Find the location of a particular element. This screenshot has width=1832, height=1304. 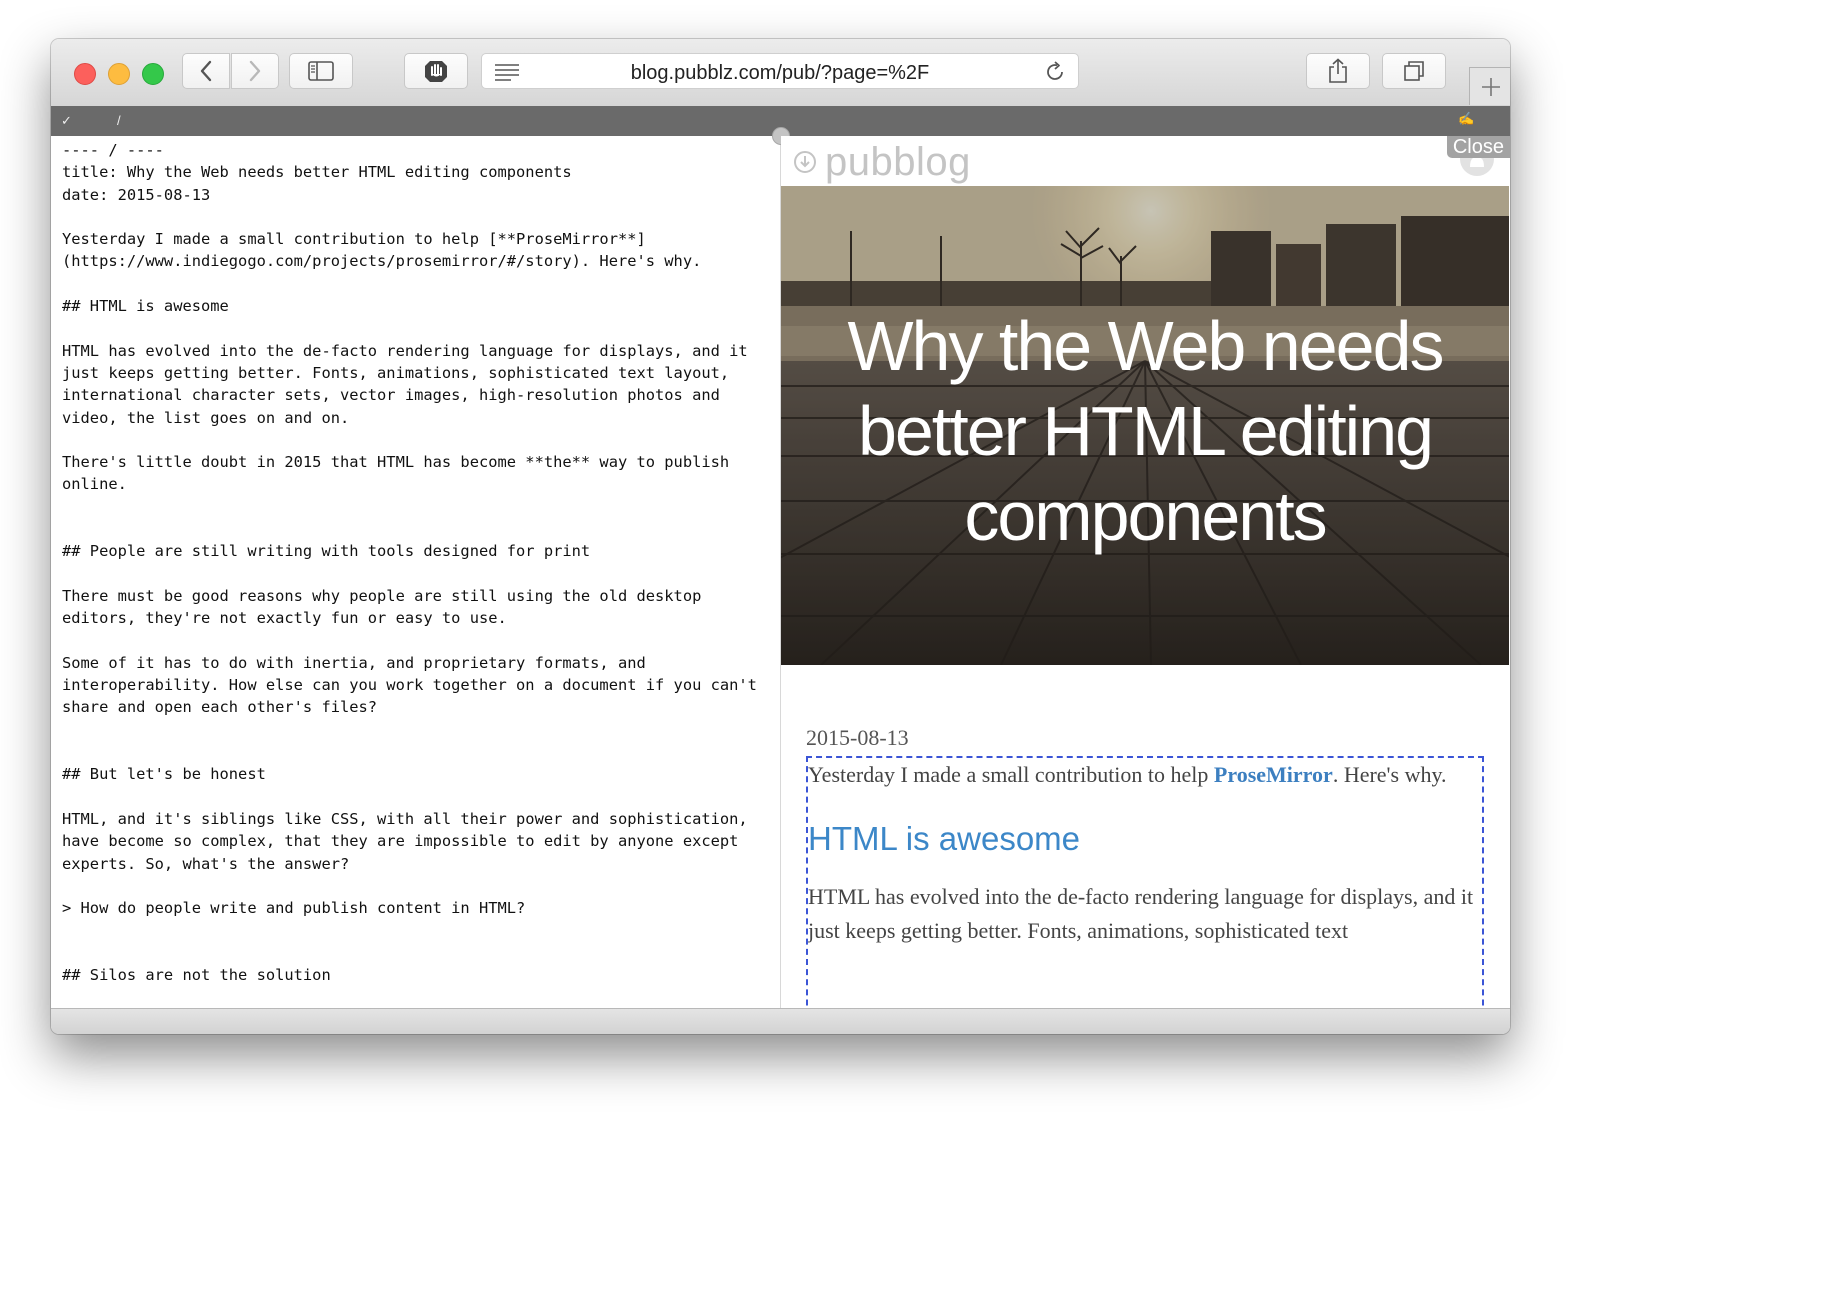

share-icon is located at coordinates (1338, 70).